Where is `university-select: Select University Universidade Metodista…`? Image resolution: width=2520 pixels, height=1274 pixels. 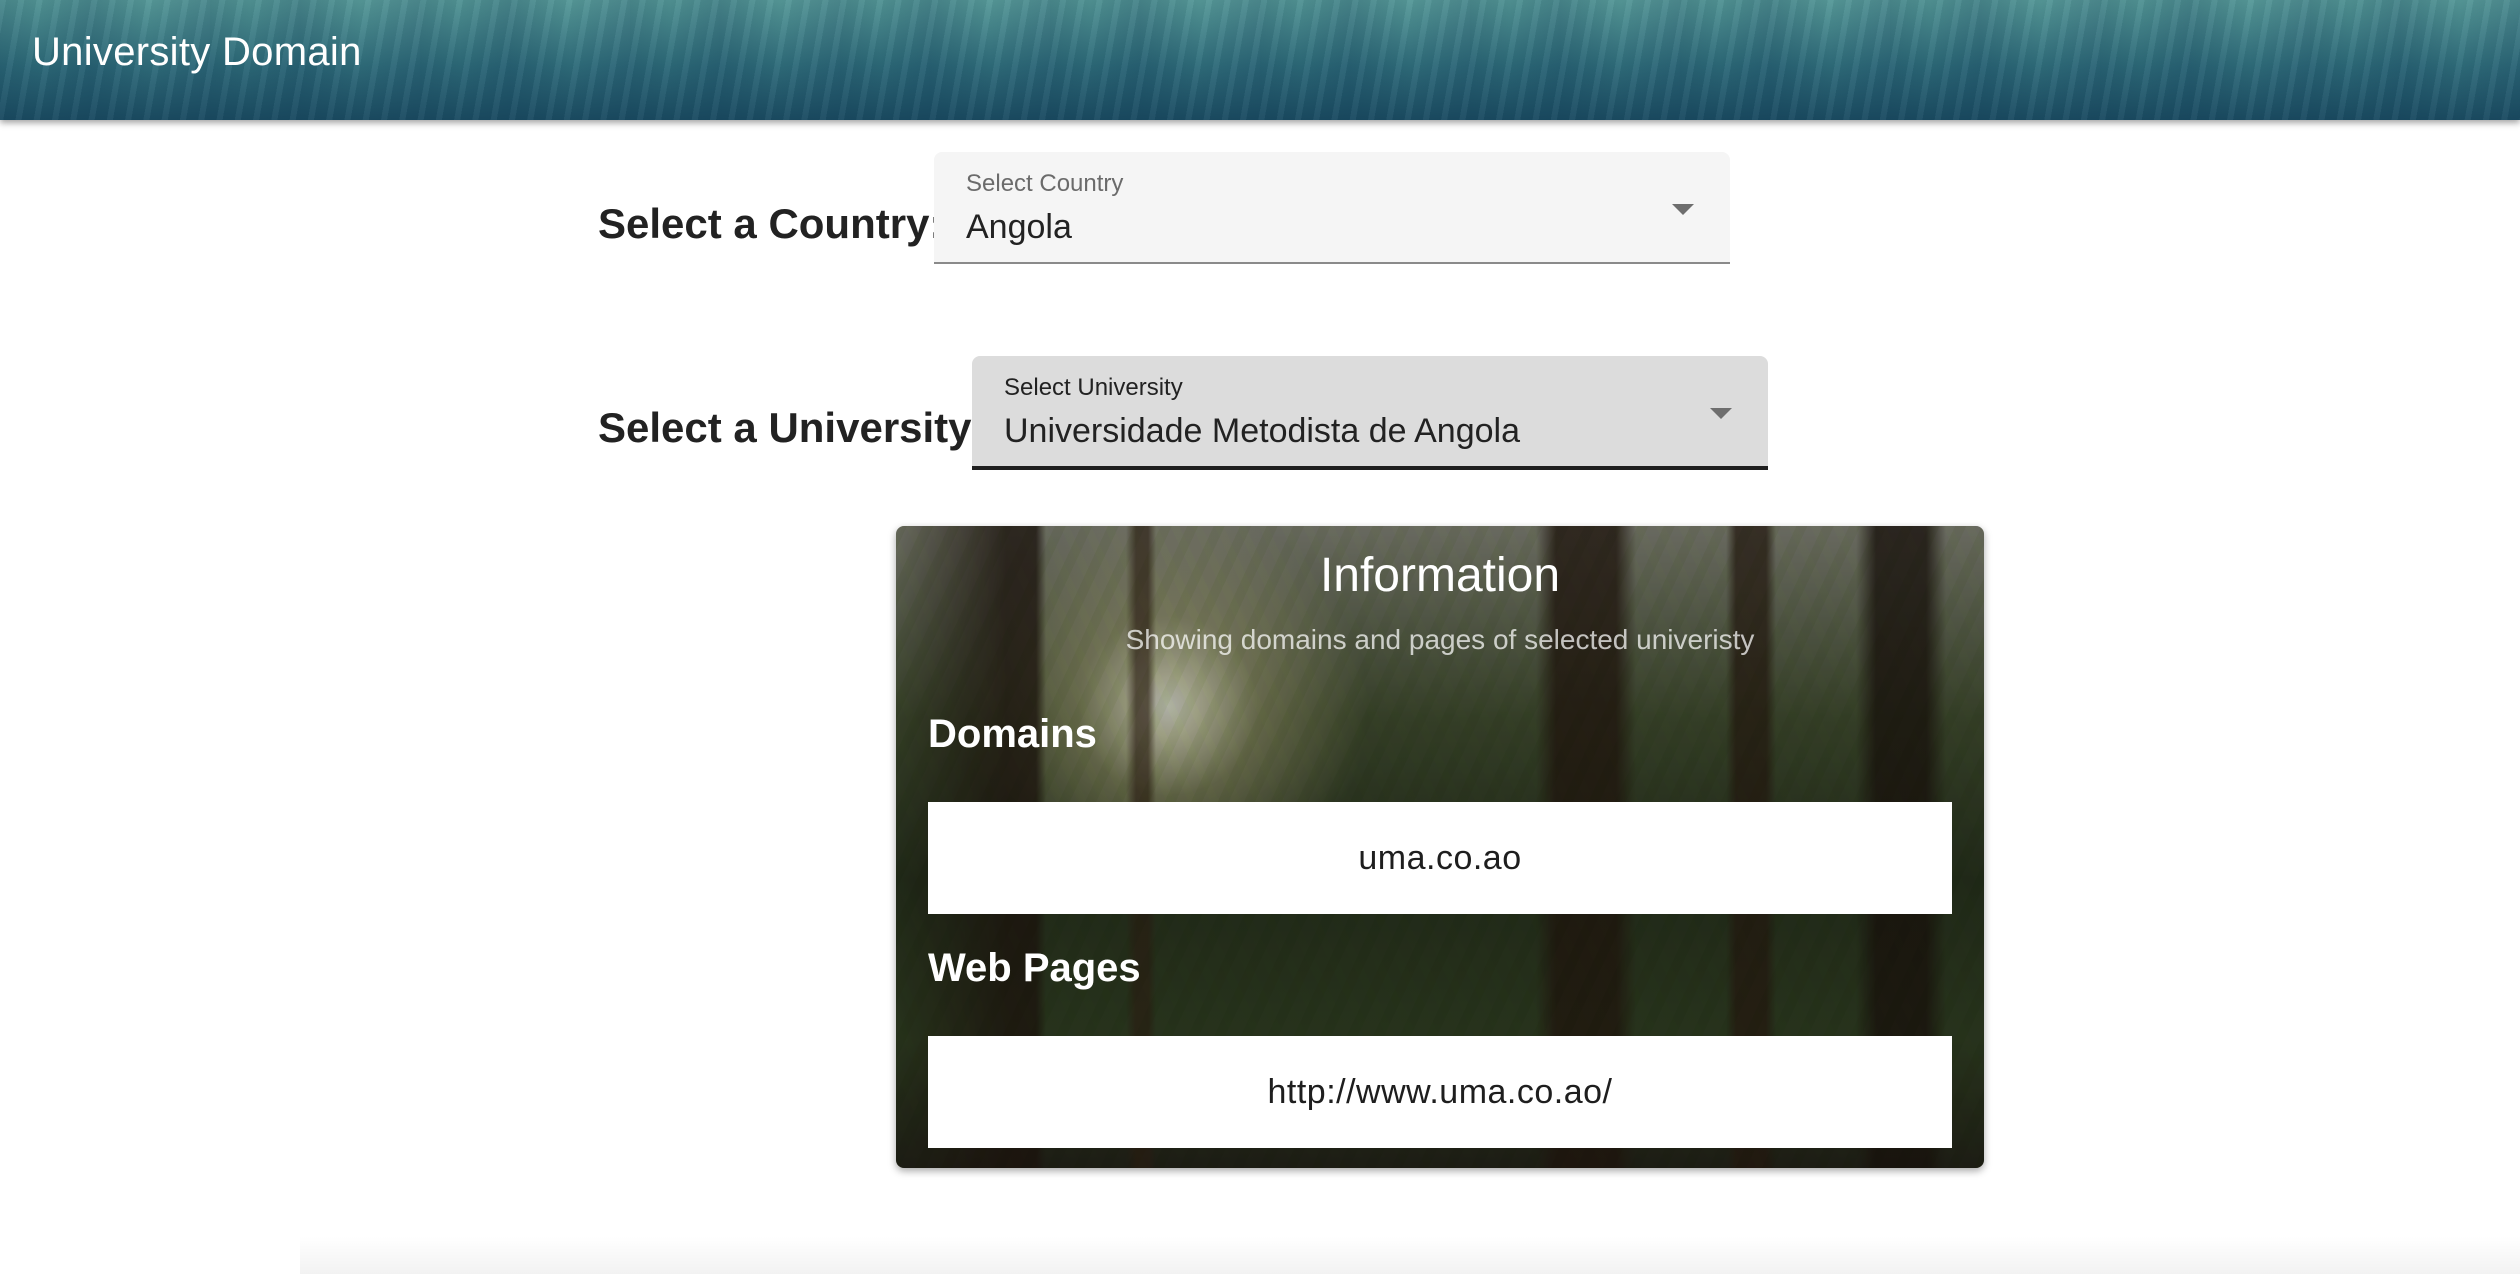
university-select: Select University Universidade Metodista… is located at coordinates (1370, 413).